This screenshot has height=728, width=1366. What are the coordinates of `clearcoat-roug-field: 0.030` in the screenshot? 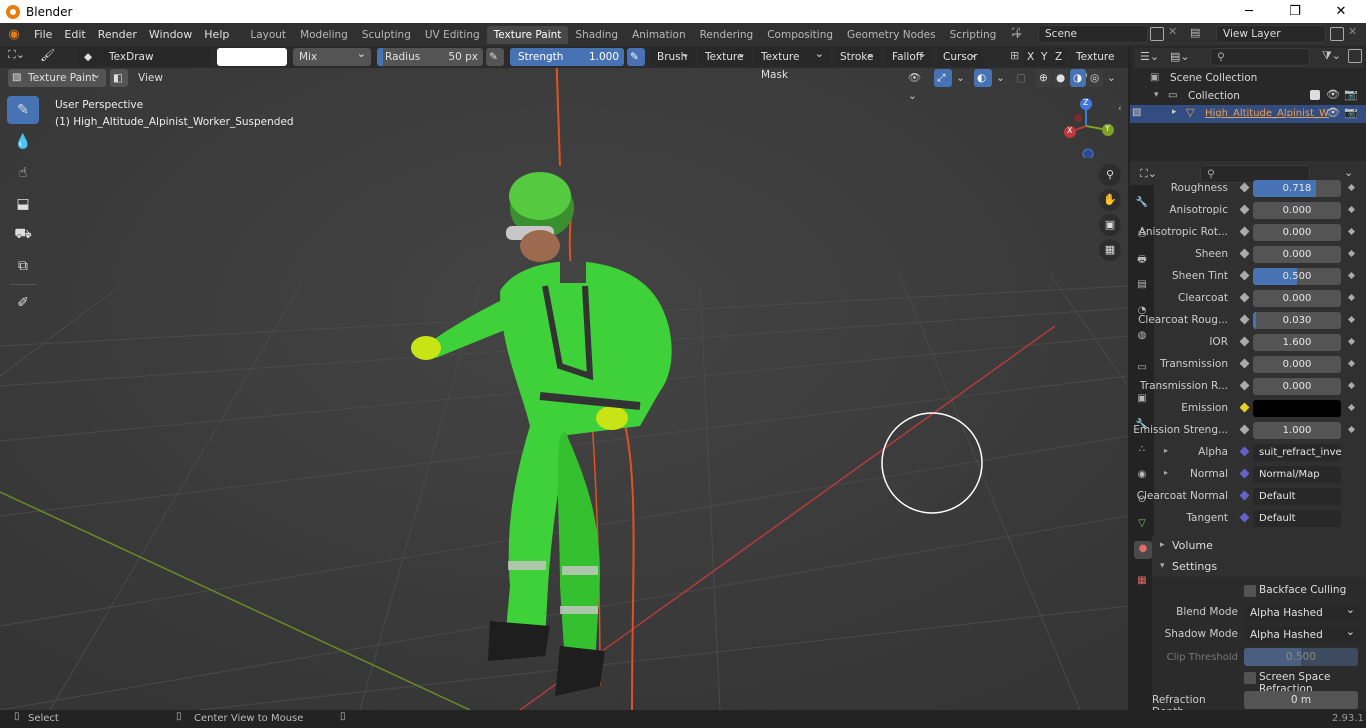 It's located at (1297, 320).